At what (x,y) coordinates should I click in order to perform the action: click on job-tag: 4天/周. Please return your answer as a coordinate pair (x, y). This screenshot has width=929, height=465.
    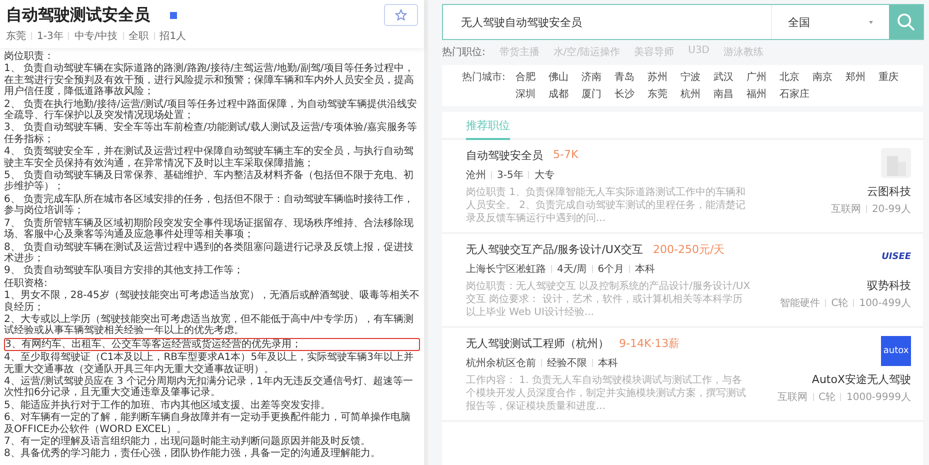
    Looking at the image, I should click on (572, 269).